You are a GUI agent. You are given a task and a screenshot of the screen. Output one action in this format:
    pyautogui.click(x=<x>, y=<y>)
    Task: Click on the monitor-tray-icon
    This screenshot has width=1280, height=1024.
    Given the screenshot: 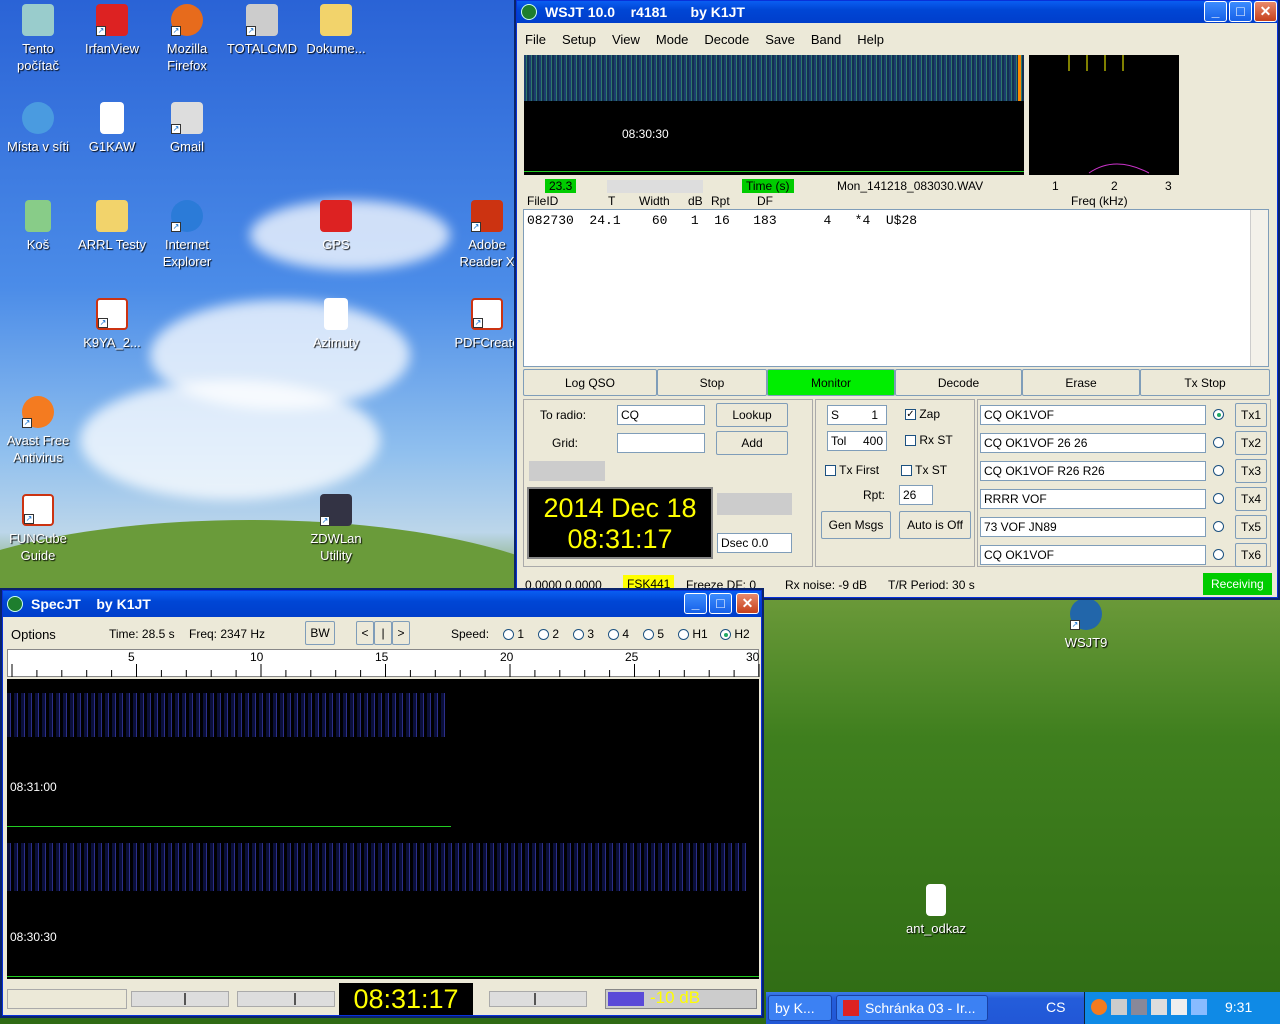 What is the action you would take?
    pyautogui.click(x=1199, y=1007)
    